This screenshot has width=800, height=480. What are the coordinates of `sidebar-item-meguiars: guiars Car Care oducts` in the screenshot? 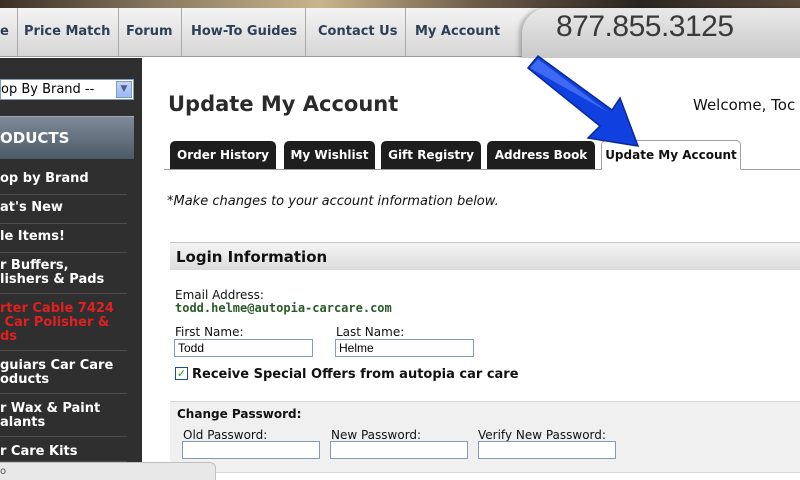 It's located at (63, 376).